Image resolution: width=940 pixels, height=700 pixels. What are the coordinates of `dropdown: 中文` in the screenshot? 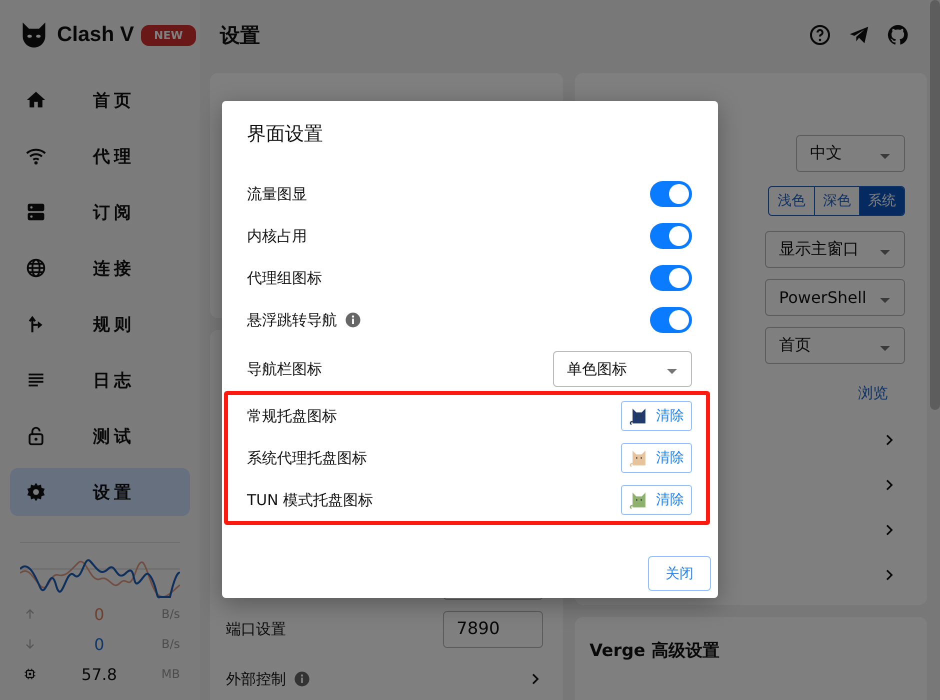 It's located at (850, 153).